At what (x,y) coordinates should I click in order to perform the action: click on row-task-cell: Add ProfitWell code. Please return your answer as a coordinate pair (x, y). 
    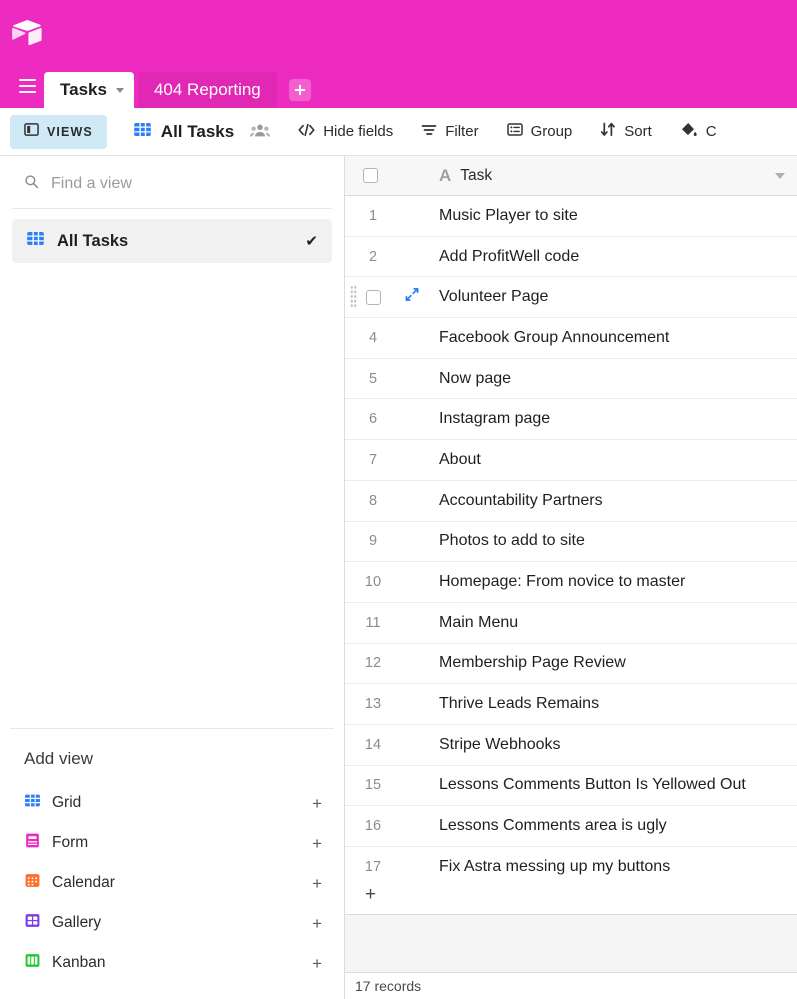
    Looking at the image, I should click on (487, 257).